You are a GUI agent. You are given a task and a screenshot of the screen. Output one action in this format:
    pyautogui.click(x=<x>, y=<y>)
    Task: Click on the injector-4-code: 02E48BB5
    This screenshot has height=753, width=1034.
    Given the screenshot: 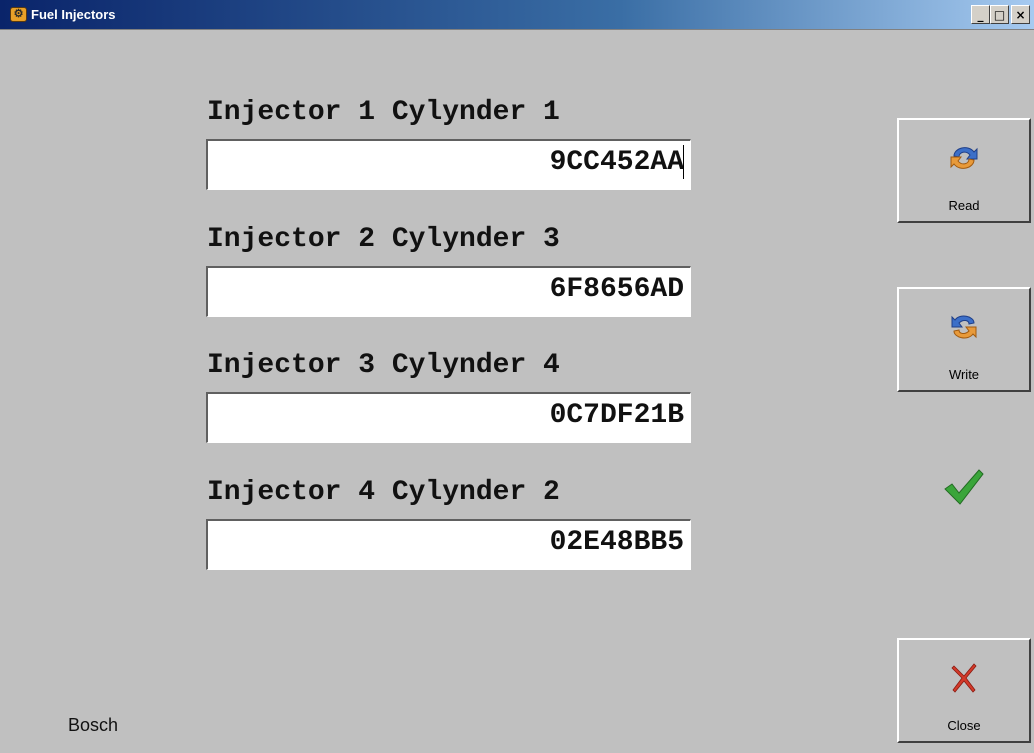 What is the action you would take?
    pyautogui.click(x=616, y=542)
    